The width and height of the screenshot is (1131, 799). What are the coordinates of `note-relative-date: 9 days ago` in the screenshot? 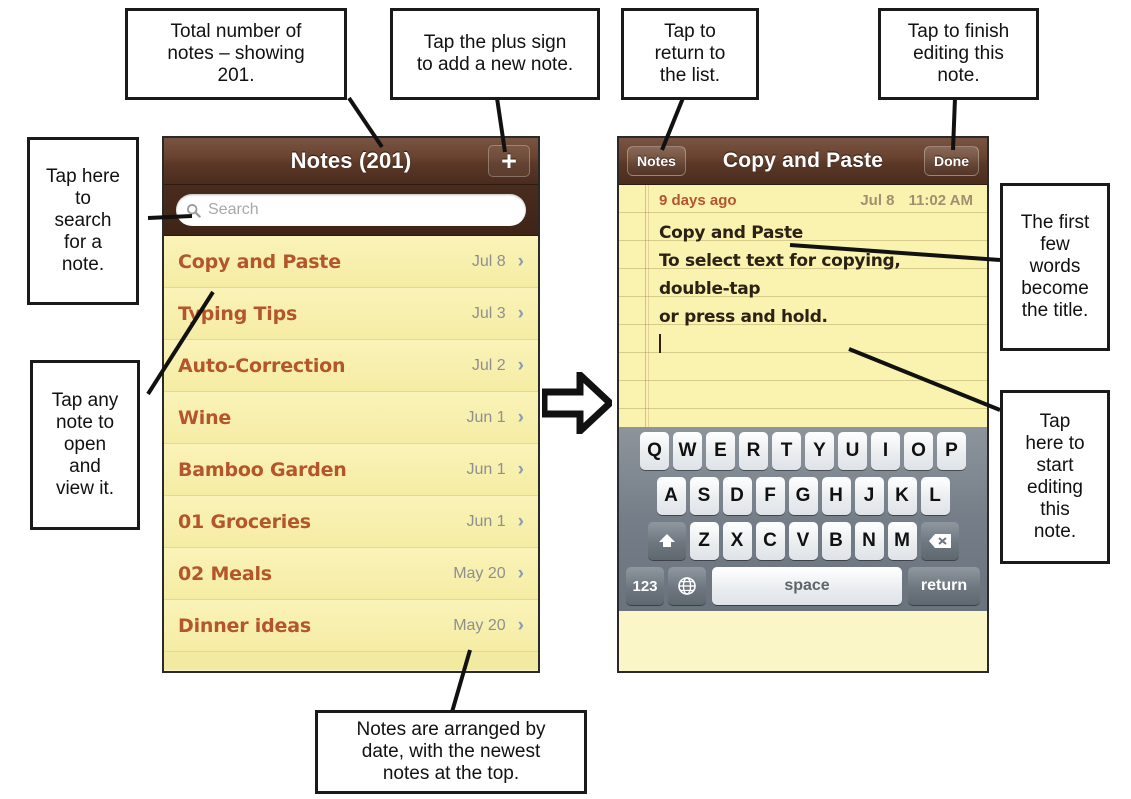 It's located at (698, 200).